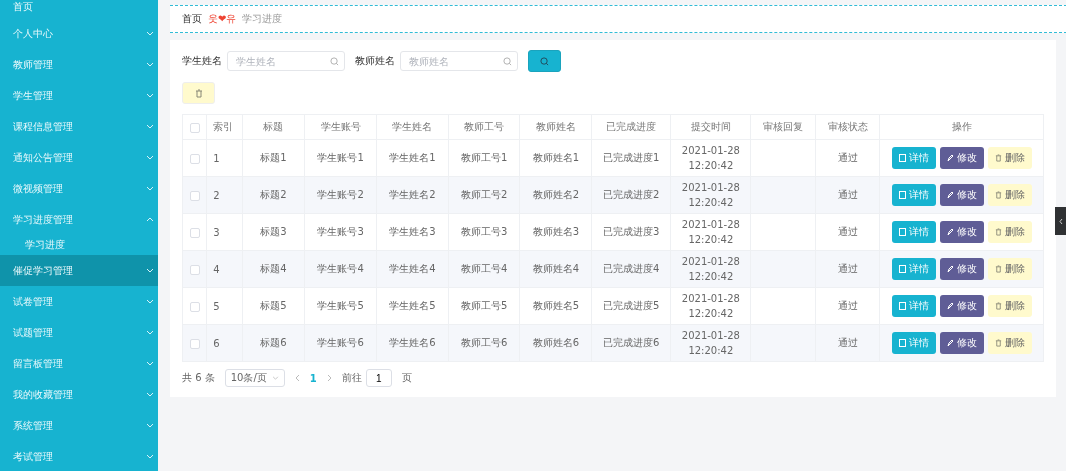 Image resolution: width=1066 pixels, height=471 pixels. What do you see at coordinates (273, 305) in the screenshot?
I see `table-cell: 标题5` at bounding box center [273, 305].